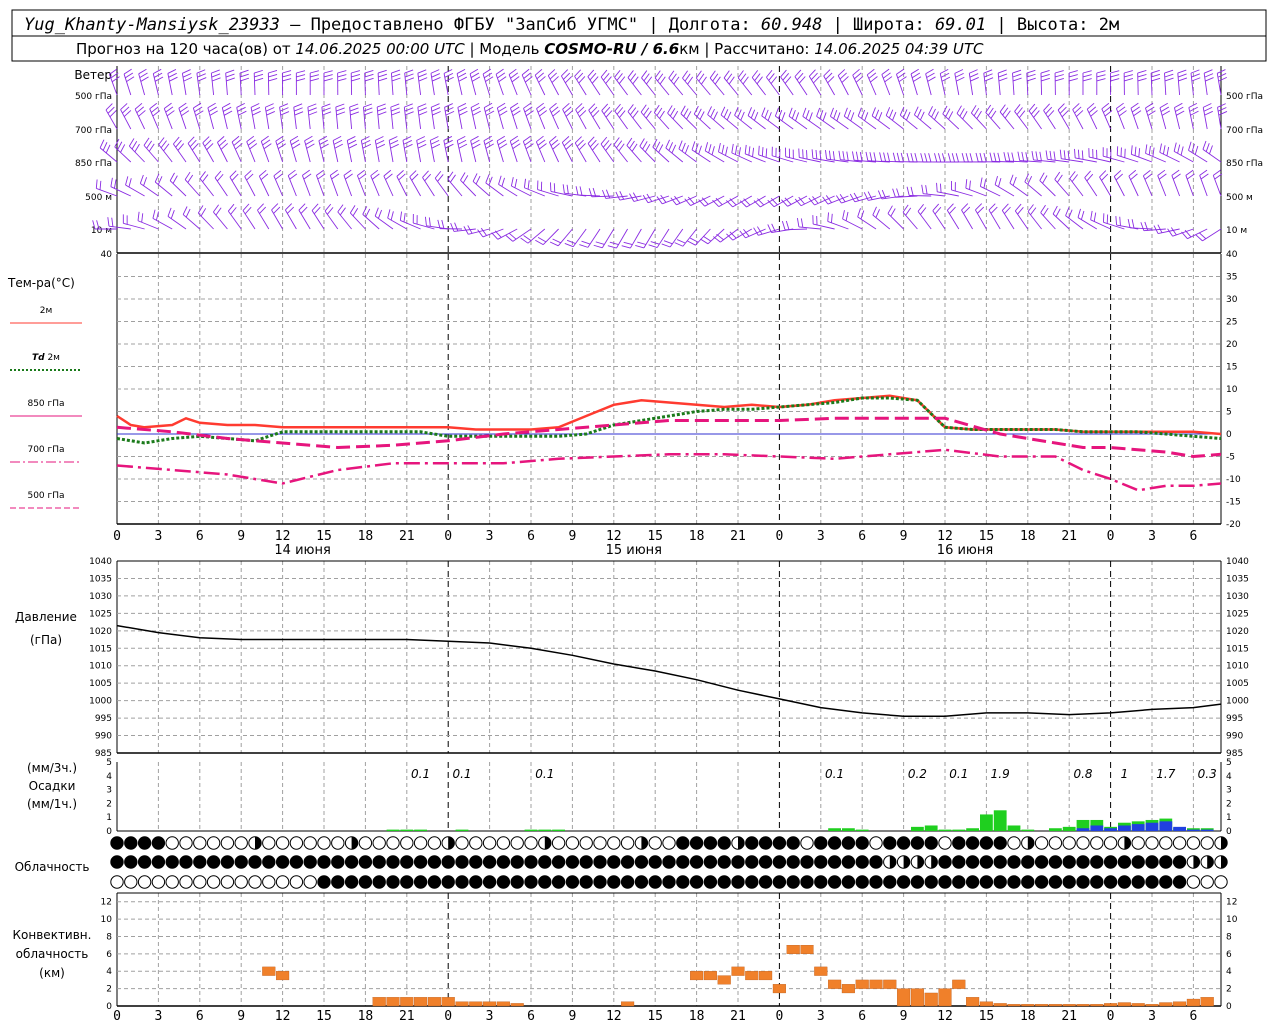 This screenshot has width=1280, height=1024. I want to click on temp-tick-right: 30, so click(1232, 300).